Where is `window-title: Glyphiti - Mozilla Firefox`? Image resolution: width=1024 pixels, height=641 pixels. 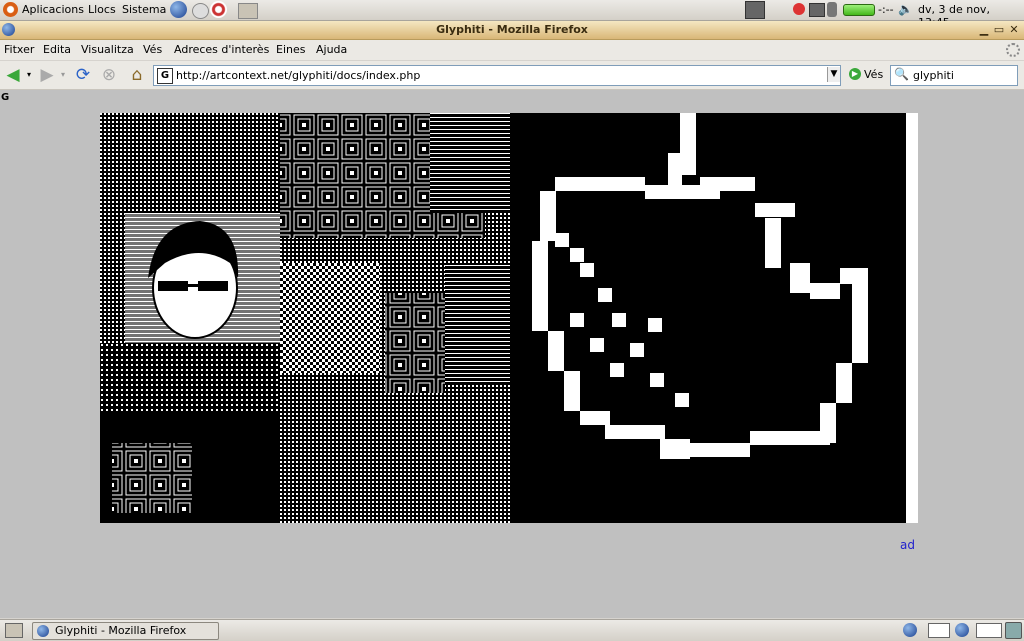 window-title: Glyphiti - Mozilla Firefox is located at coordinates (512, 29).